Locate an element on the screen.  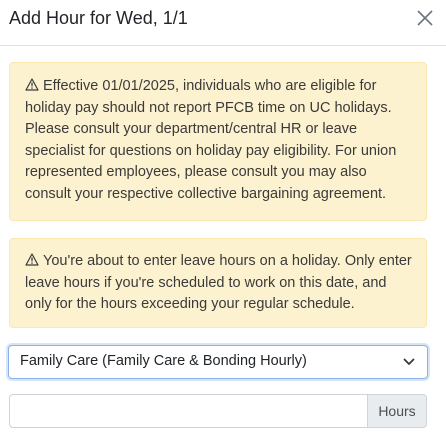
dialog-header: Add Hour for Wed, 1/1 is located at coordinates (223, 23).